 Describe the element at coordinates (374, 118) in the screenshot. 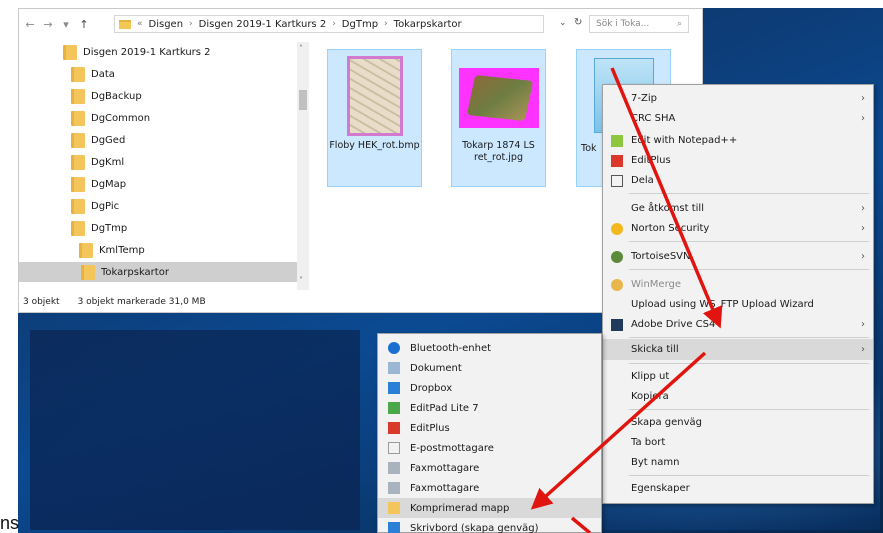

I see `file-item-floby: Floby HEK_rot.bmp` at that location.